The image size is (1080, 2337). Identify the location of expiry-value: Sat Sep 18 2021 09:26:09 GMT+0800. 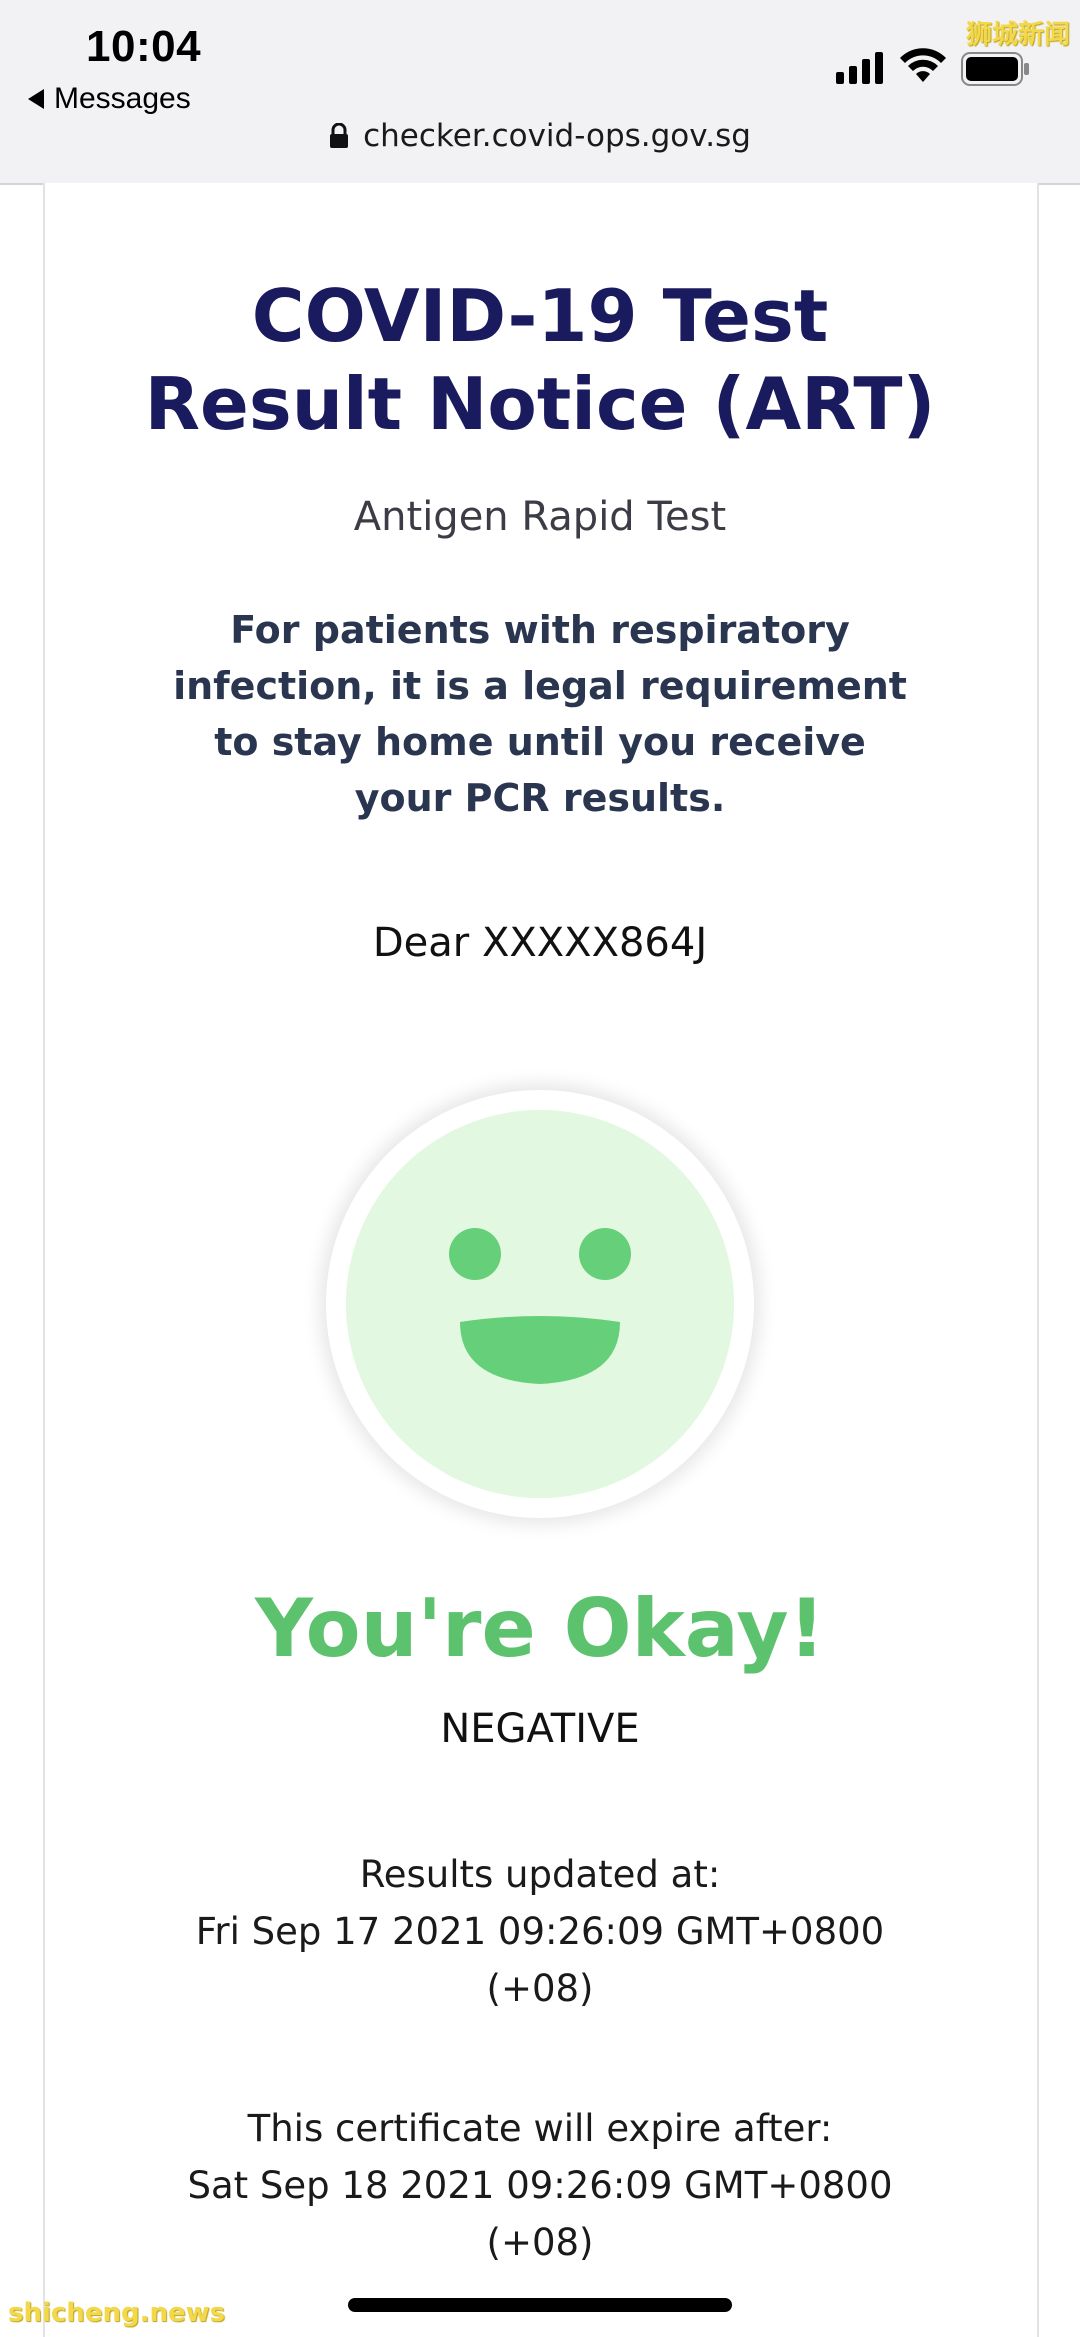
(540, 2185).